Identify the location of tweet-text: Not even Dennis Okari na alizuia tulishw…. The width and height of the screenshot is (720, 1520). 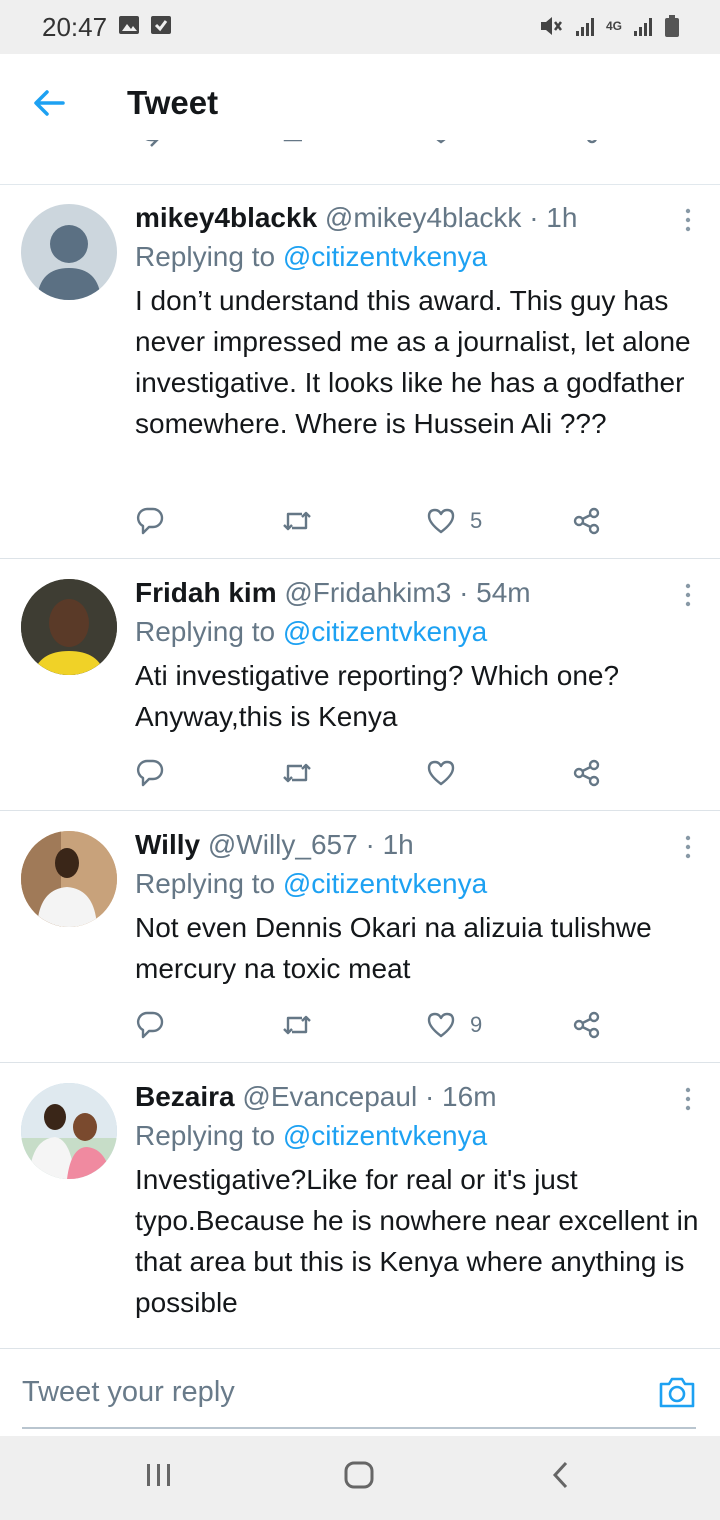
(393, 948).